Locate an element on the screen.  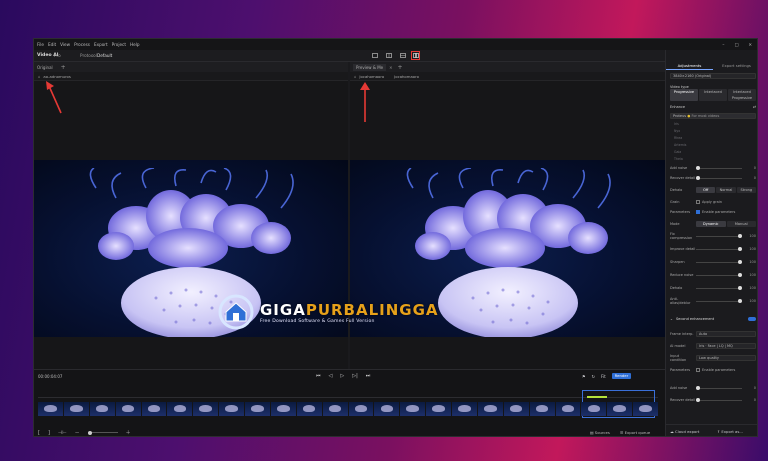
improve-detail-slider is located at coordinates (719, 249).